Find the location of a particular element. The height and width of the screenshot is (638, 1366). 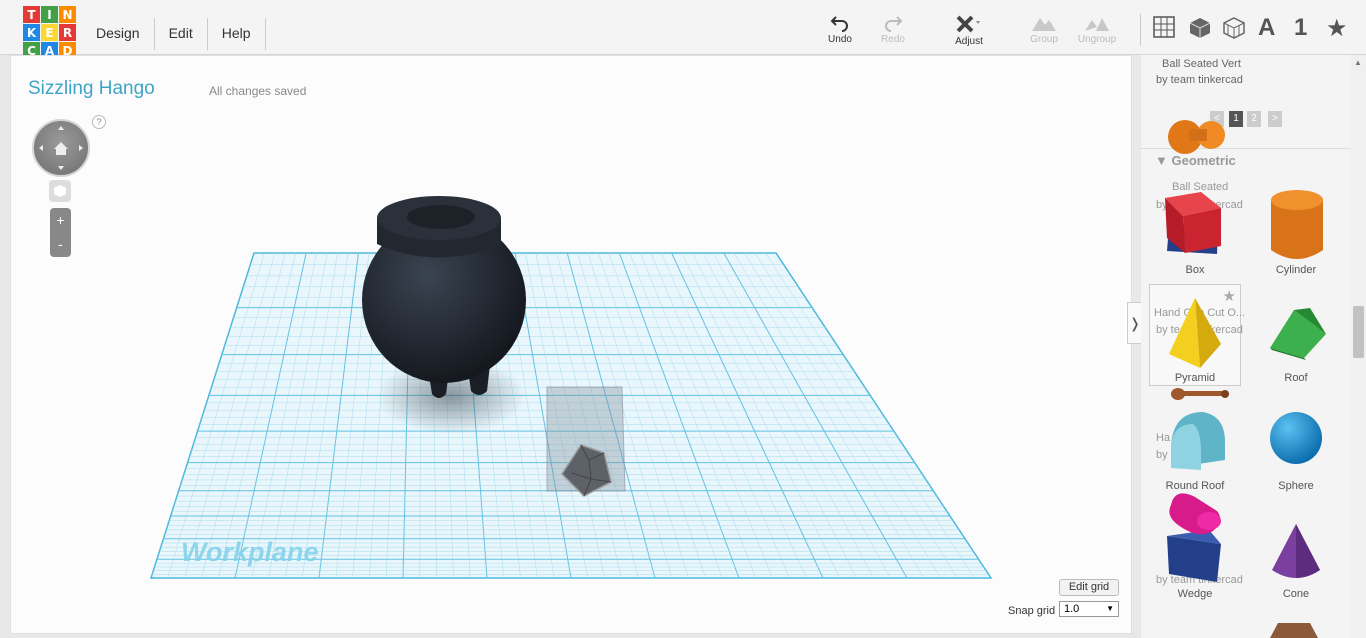

knob-thumbnail is located at coordinates (1197, 515).